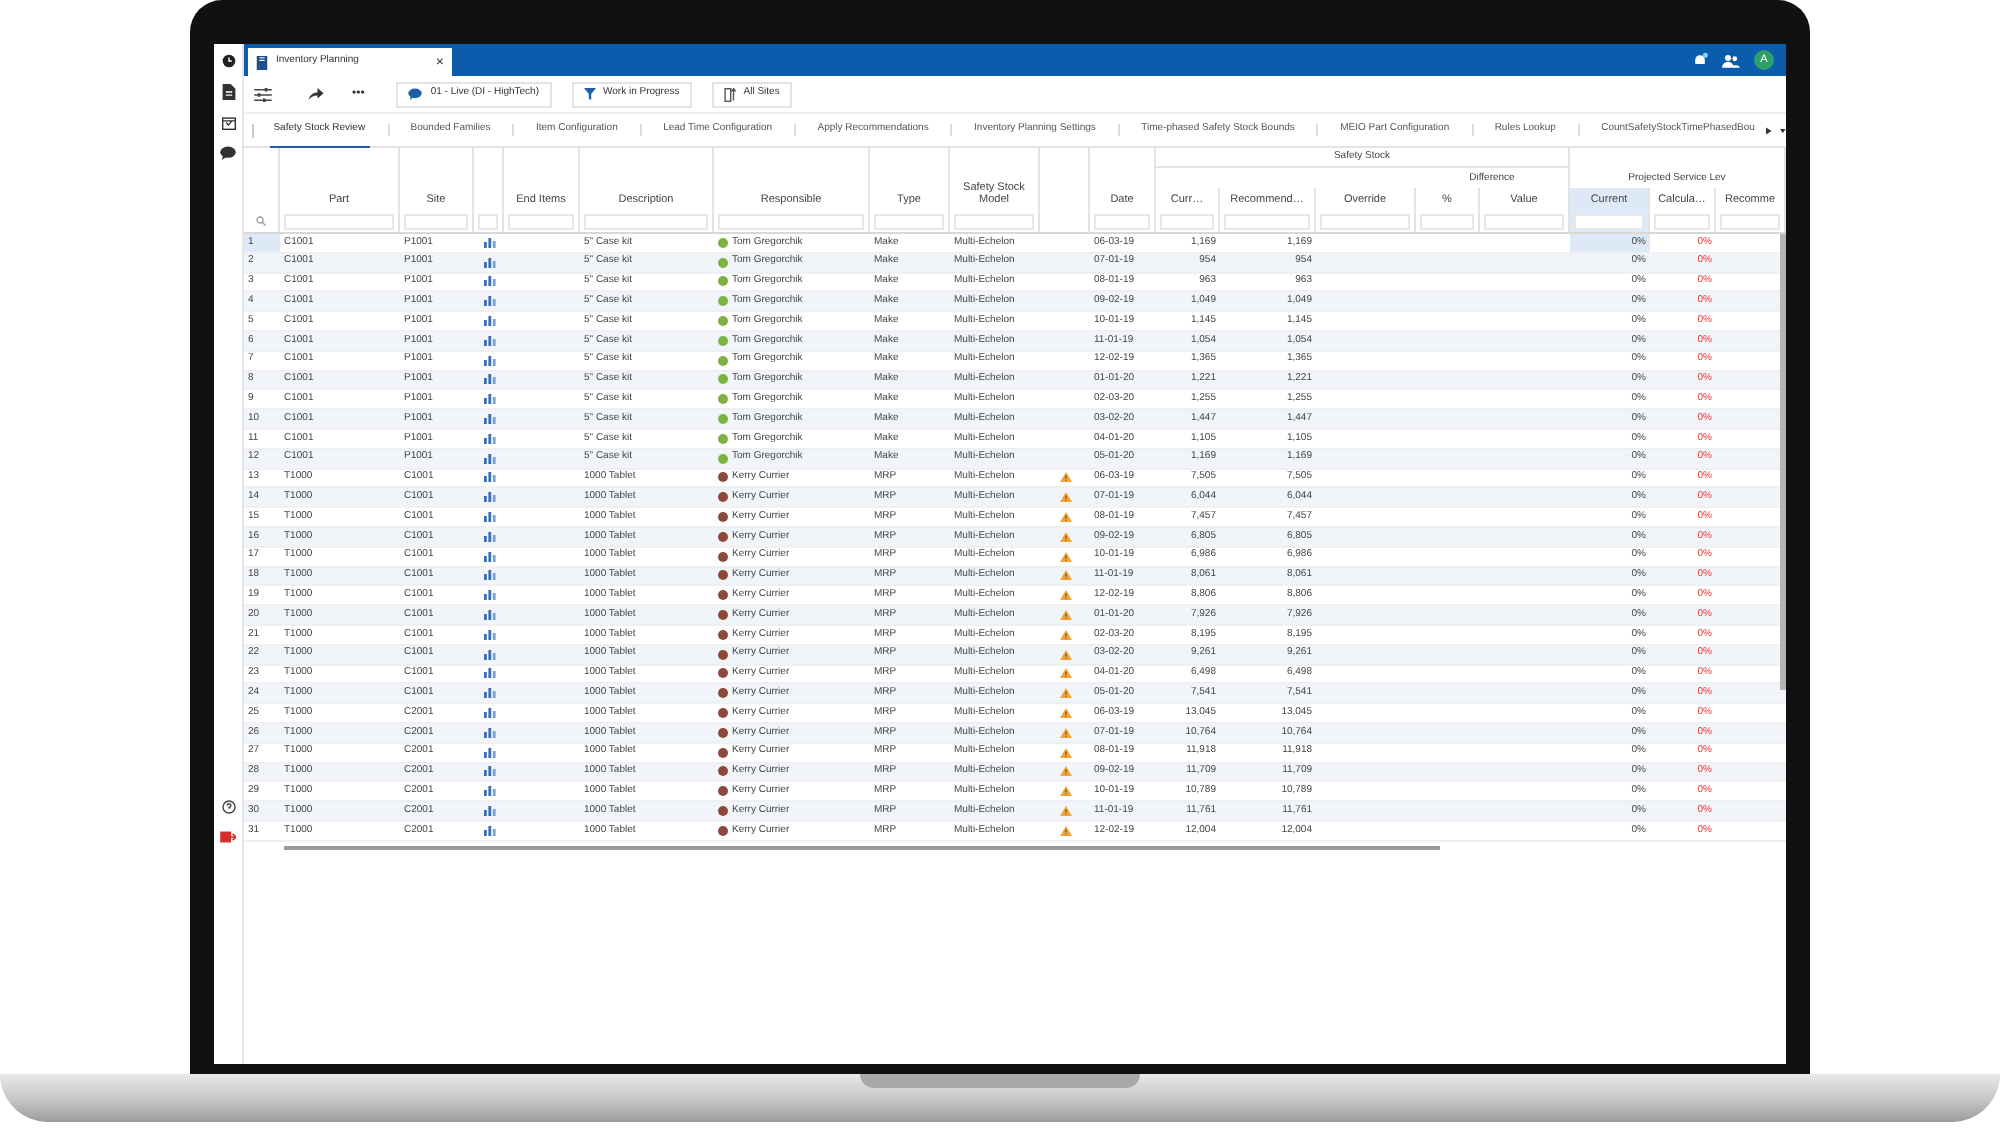 The image size is (2000, 1138). Describe the element at coordinates (263, 94) in the screenshot. I see `sliders-icon` at that location.